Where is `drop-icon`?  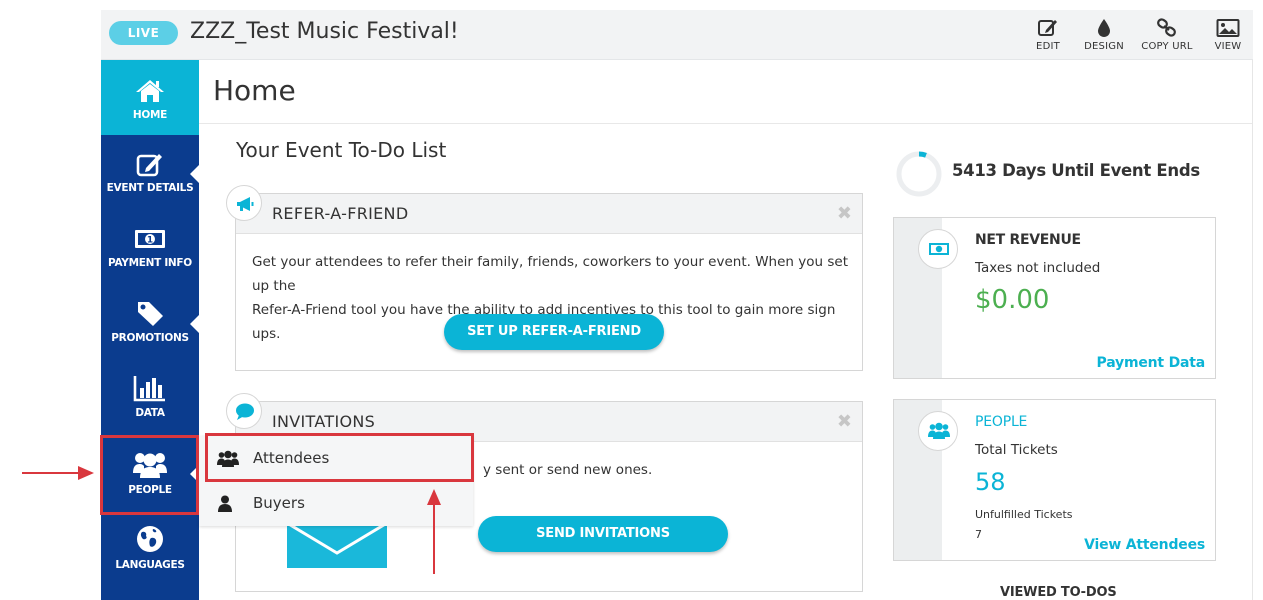 drop-icon is located at coordinates (1104, 28).